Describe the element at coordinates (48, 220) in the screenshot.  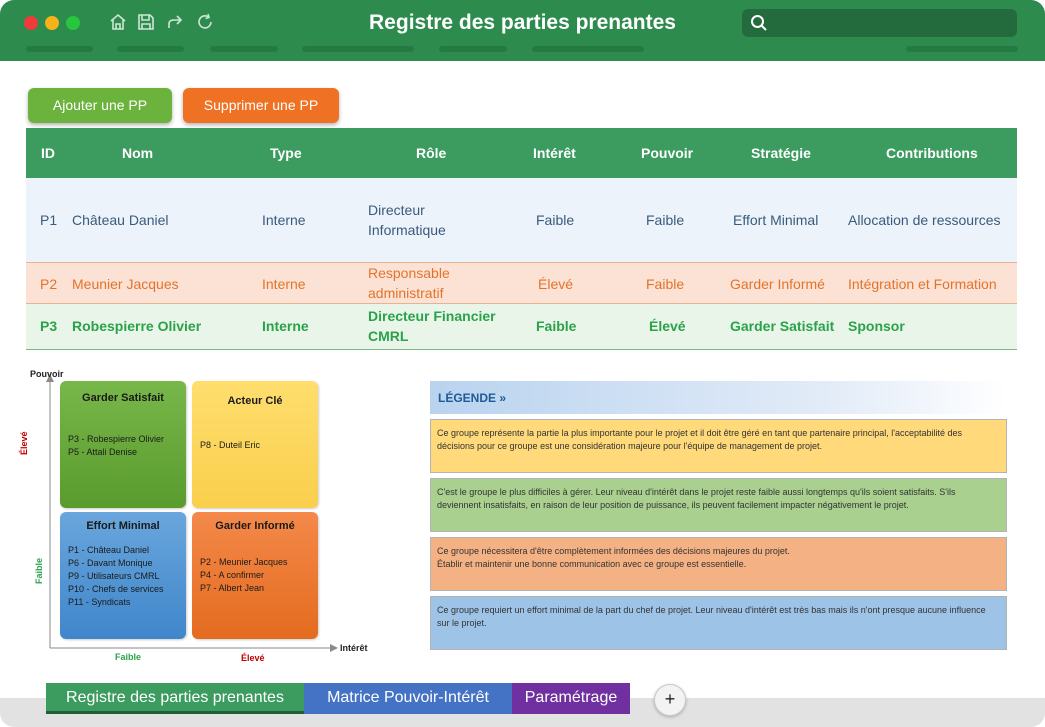
I see `cell-id: P1` at that location.